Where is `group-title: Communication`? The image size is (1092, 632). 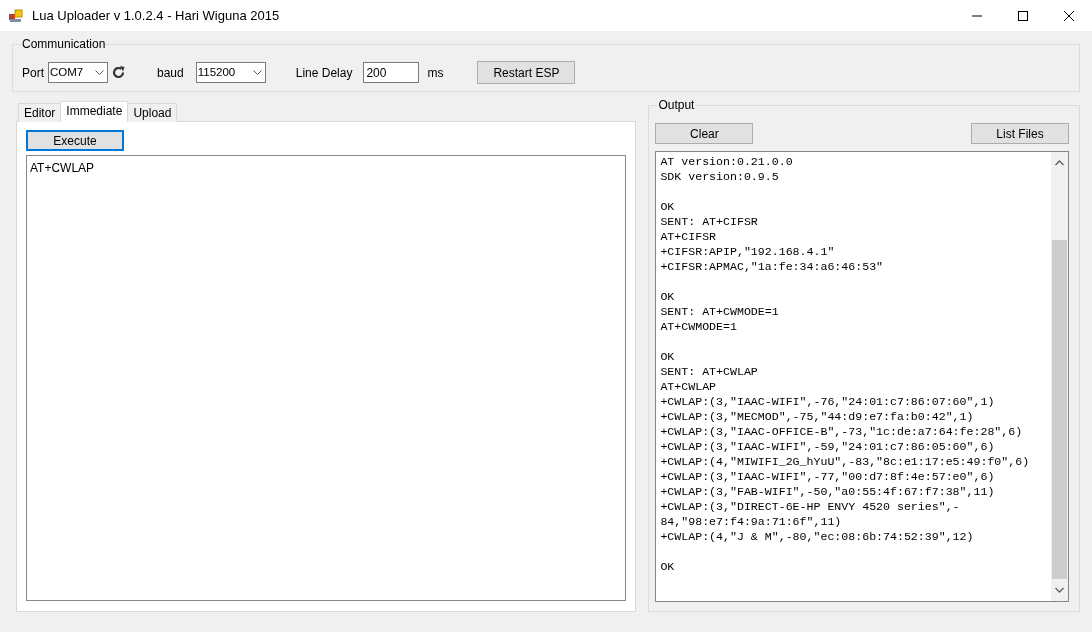
group-title: Communication is located at coordinates (64, 44).